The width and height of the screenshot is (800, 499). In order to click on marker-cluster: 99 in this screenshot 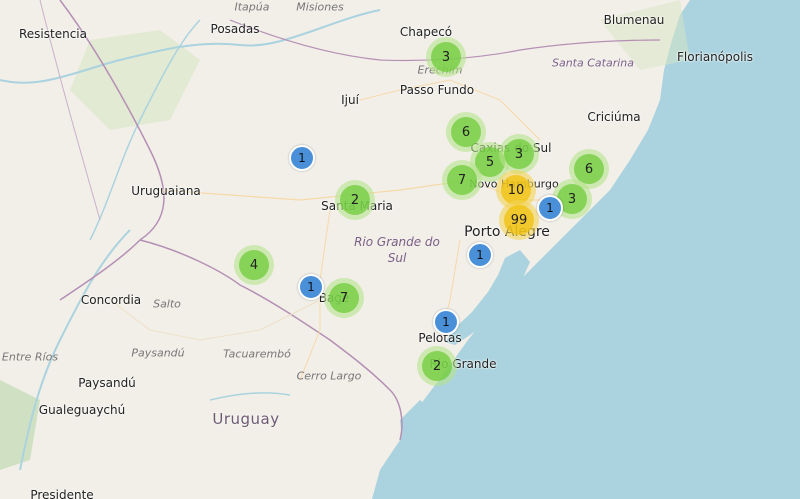, I will do `click(519, 220)`.